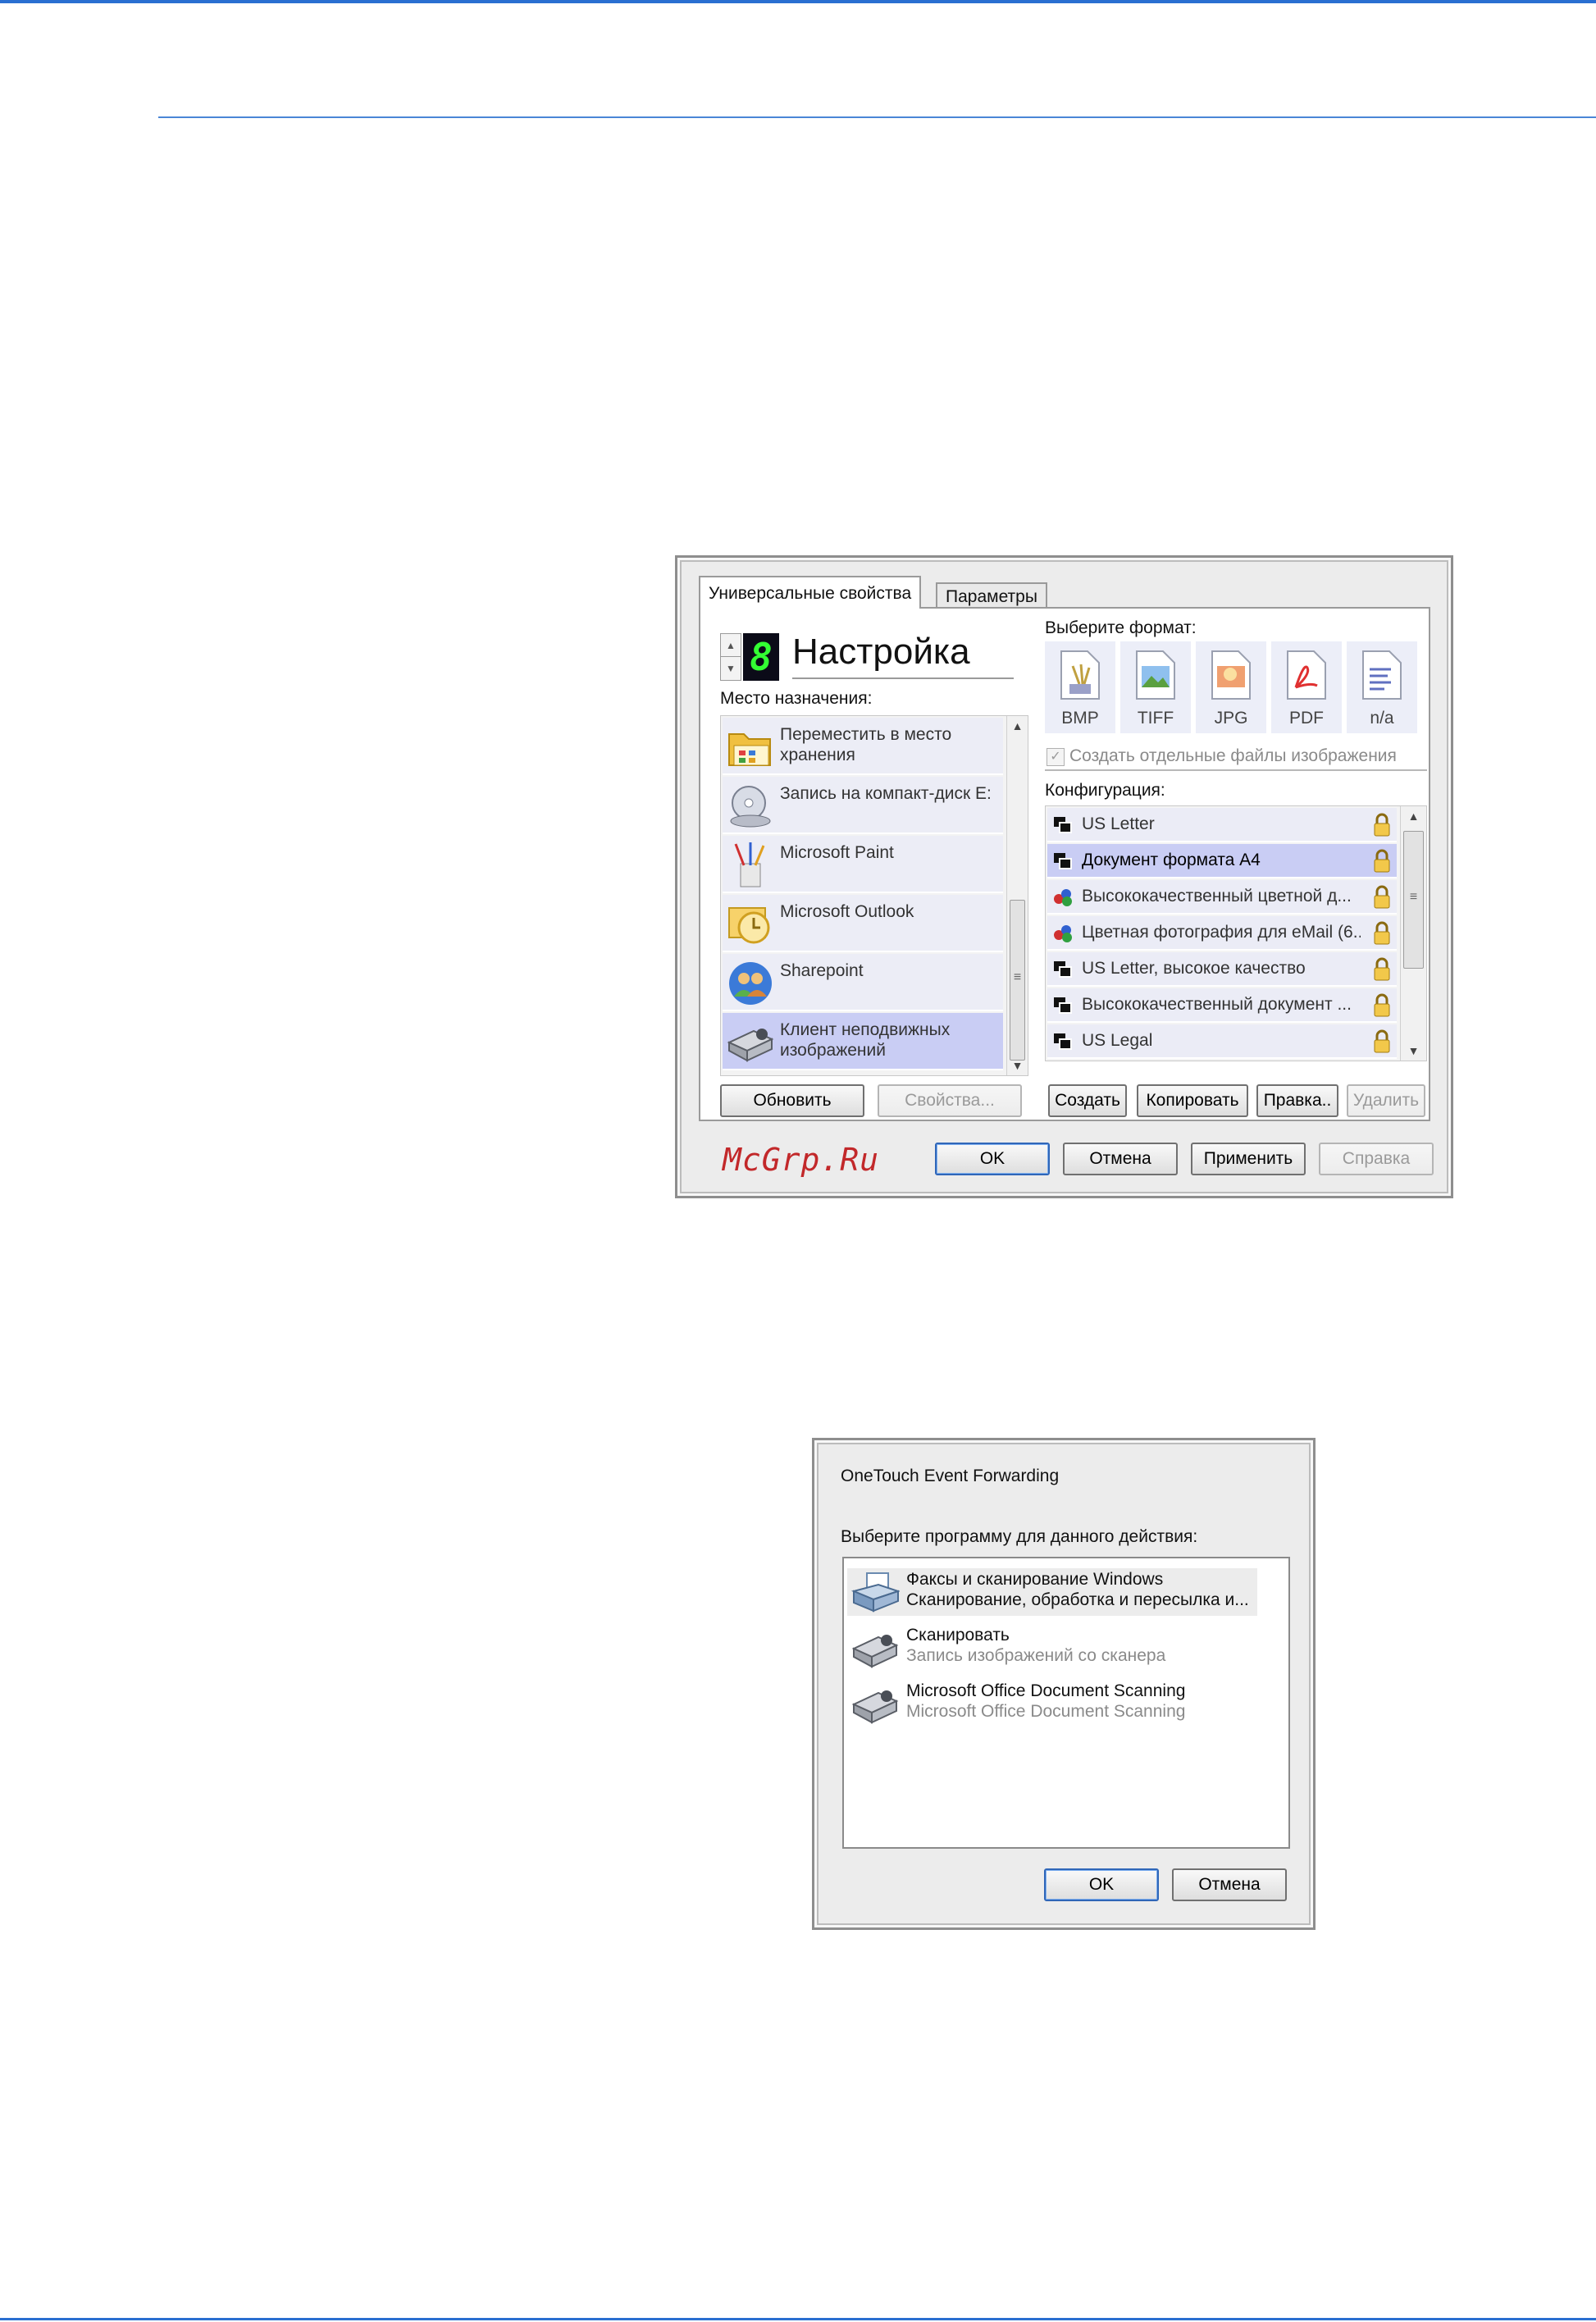  Describe the element at coordinates (1017, 896) in the screenshot. I see `destination-scrollbar: ▲ ≡ ▼` at that location.